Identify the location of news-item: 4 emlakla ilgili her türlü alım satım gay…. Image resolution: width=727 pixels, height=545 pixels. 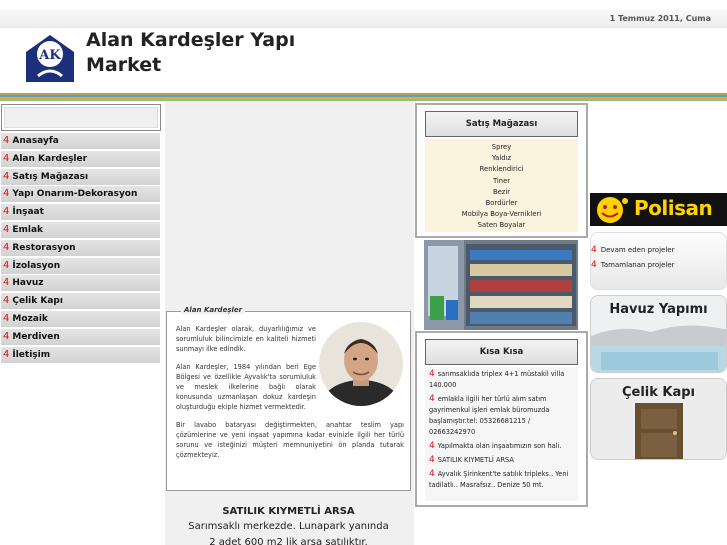
(501, 416).